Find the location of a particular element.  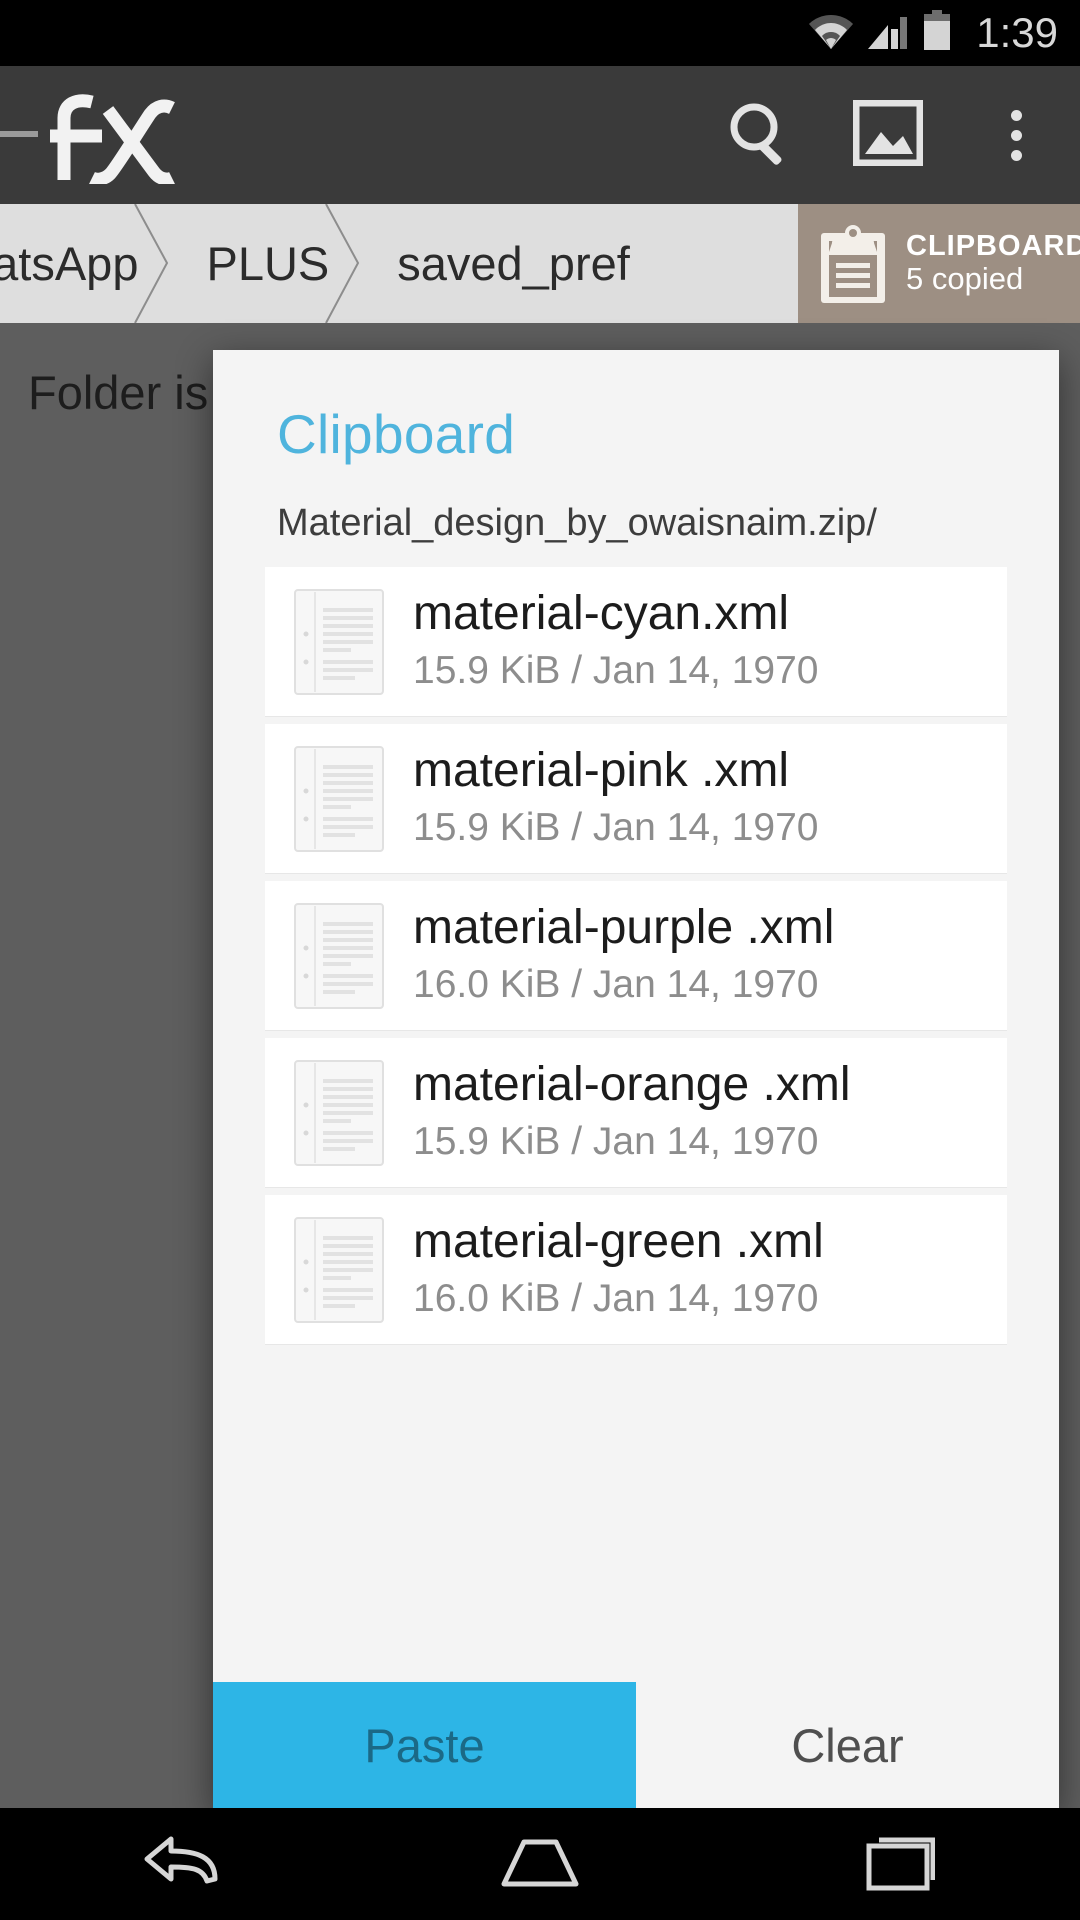

app-bar-actions is located at coordinates (888, 135).